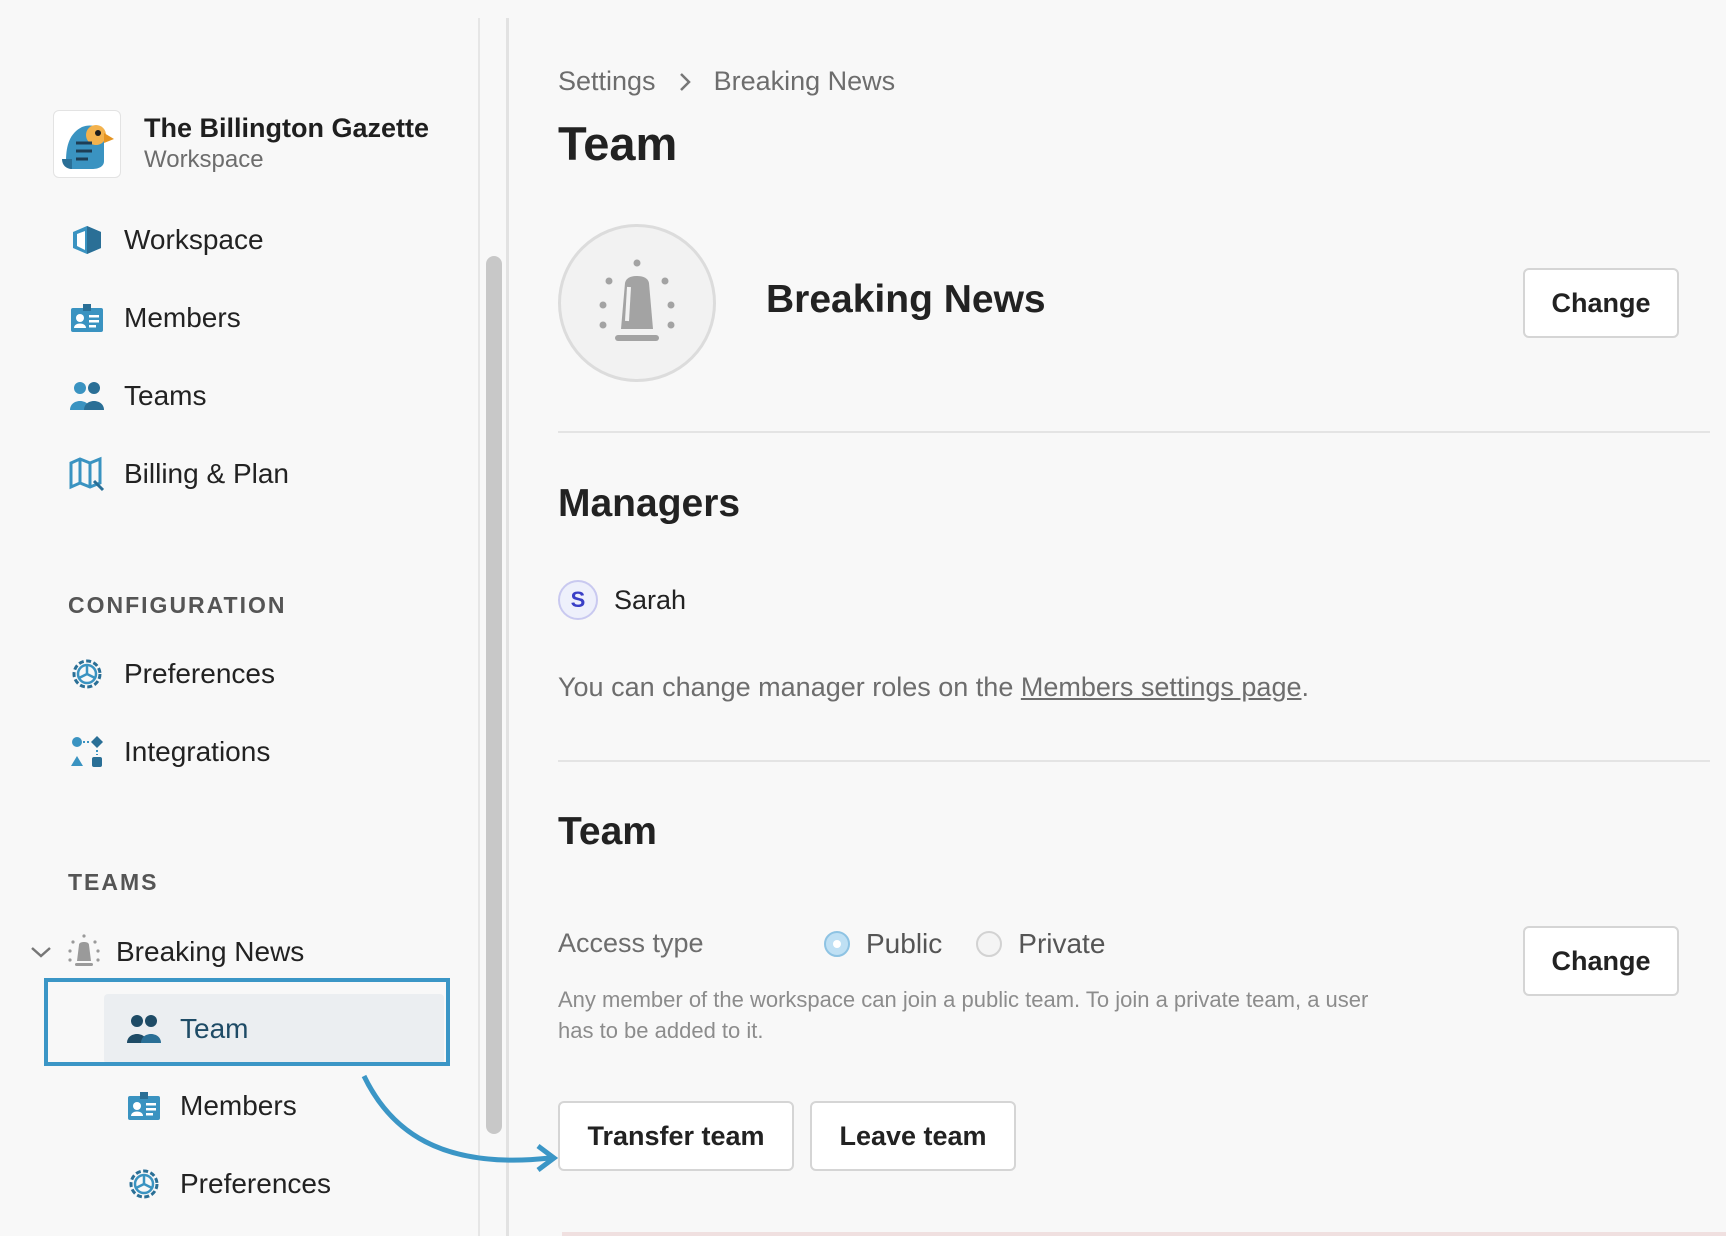 The width and height of the screenshot is (1726, 1236). Describe the element at coordinates (649, 503) in the screenshot. I see `managers-heading: Managers` at that location.